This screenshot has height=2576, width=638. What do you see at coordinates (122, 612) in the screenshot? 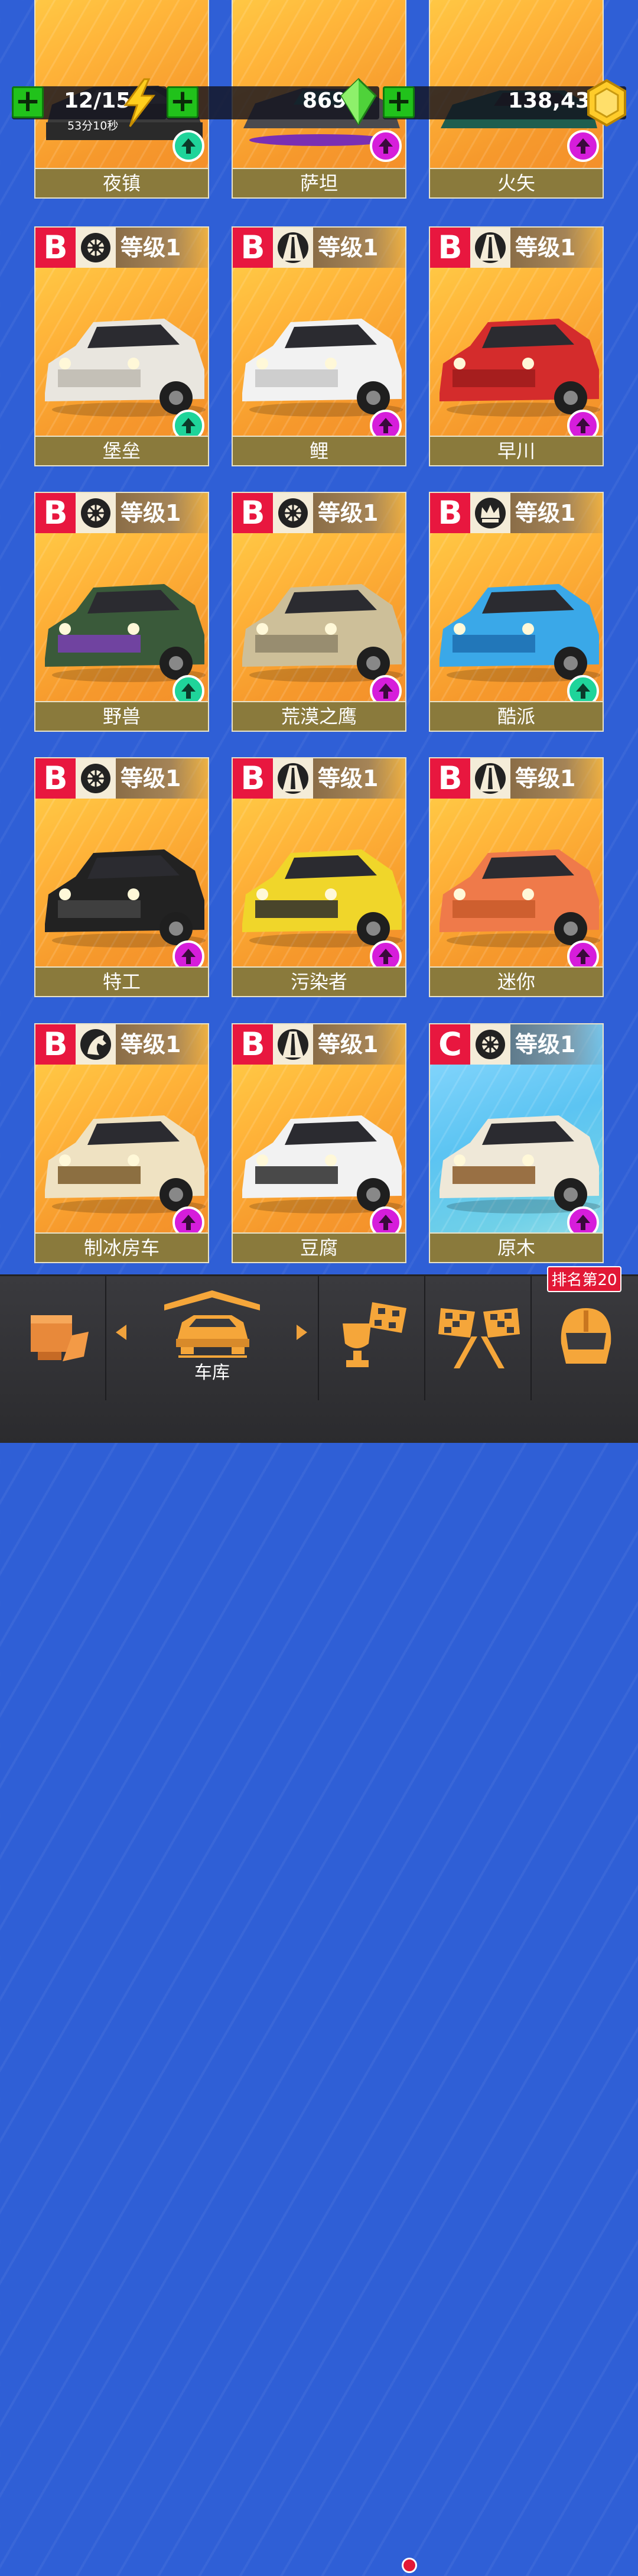
I see `car-card: B 等级1 野兽` at bounding box center [122, 612].